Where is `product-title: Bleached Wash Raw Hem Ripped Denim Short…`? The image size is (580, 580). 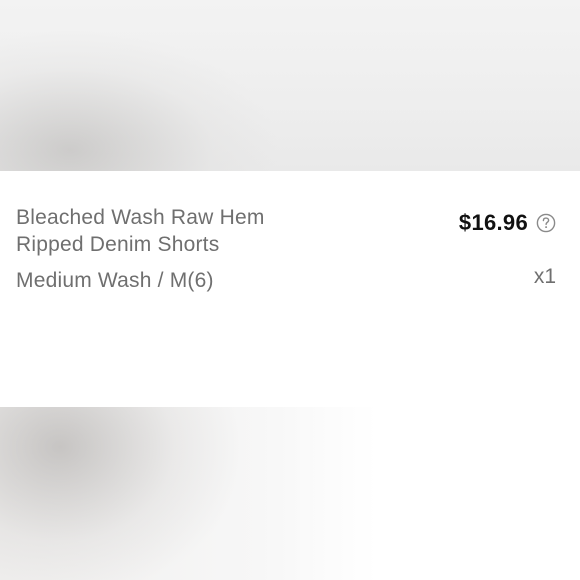
product-title: Bleached Wash Raw Hem Ripped Denim Short… is located at coordinates (166, 231).